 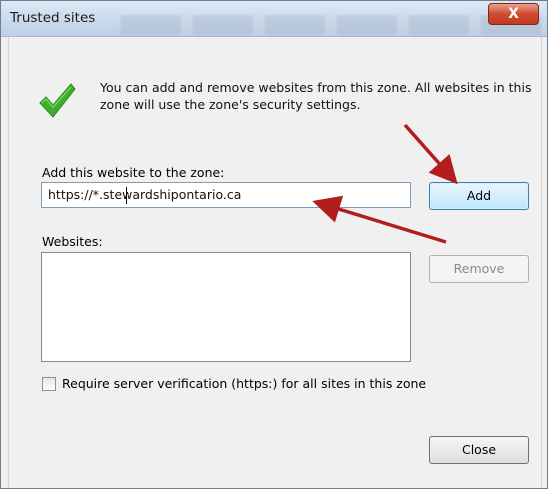 What do you see at coordinates (479, 196) in the screenshot?
I see `add-button: Add` at bounding box center [479, 196].